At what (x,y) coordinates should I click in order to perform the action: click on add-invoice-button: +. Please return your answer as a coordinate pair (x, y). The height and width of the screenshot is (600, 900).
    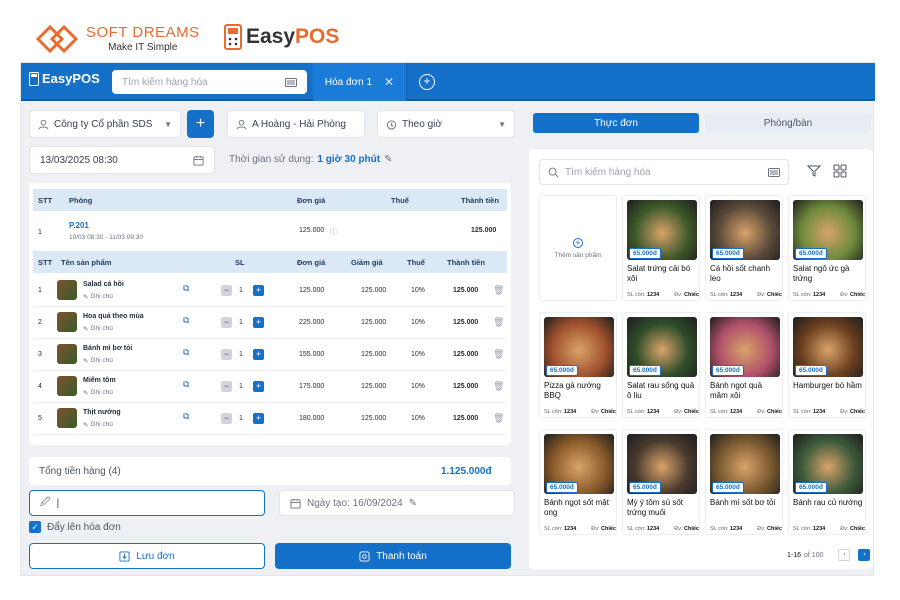
    Looking at the image, I should click on (427, 82).